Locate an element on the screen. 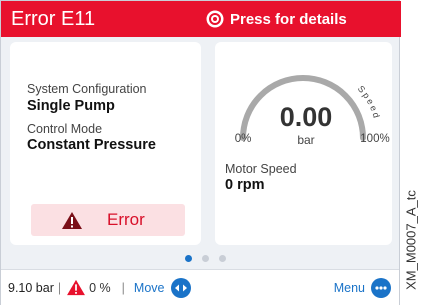 The height and width of the screenshot is (305, 421). move-button is located at coordinates (180, 287).